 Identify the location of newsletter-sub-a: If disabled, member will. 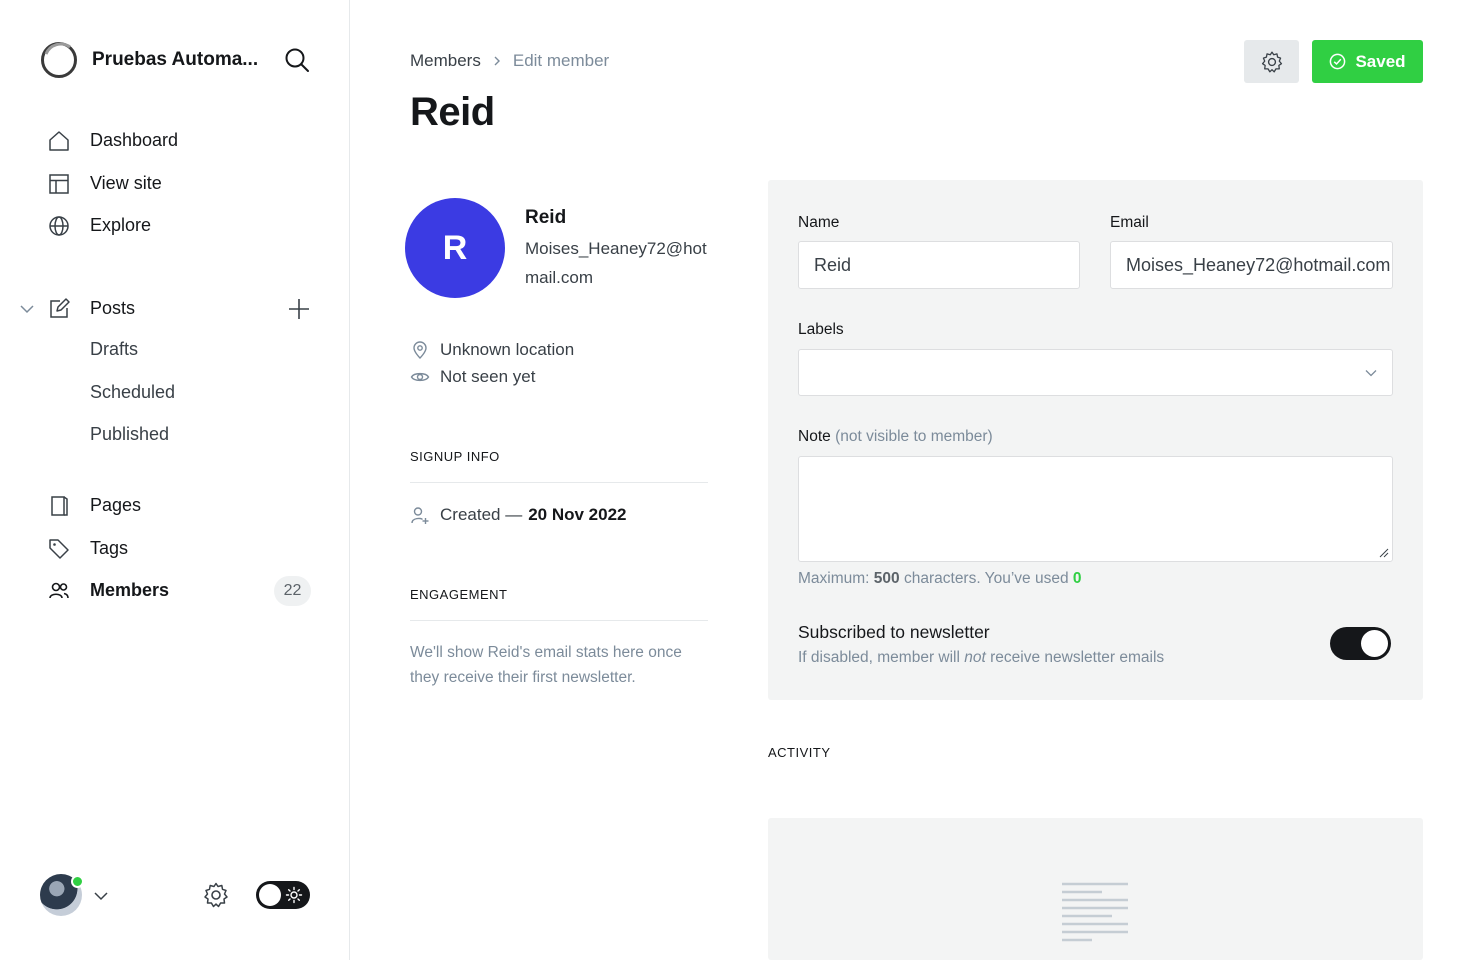
(879, 657).